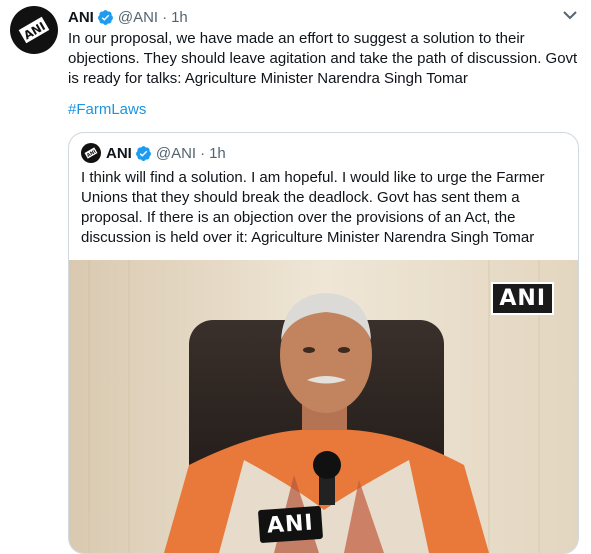 The image size is (591, 554). What do you see at coordinates (522, 298) in the screenshot?
I see `watermark-badge: ANI` at bounding box center [522, 298].